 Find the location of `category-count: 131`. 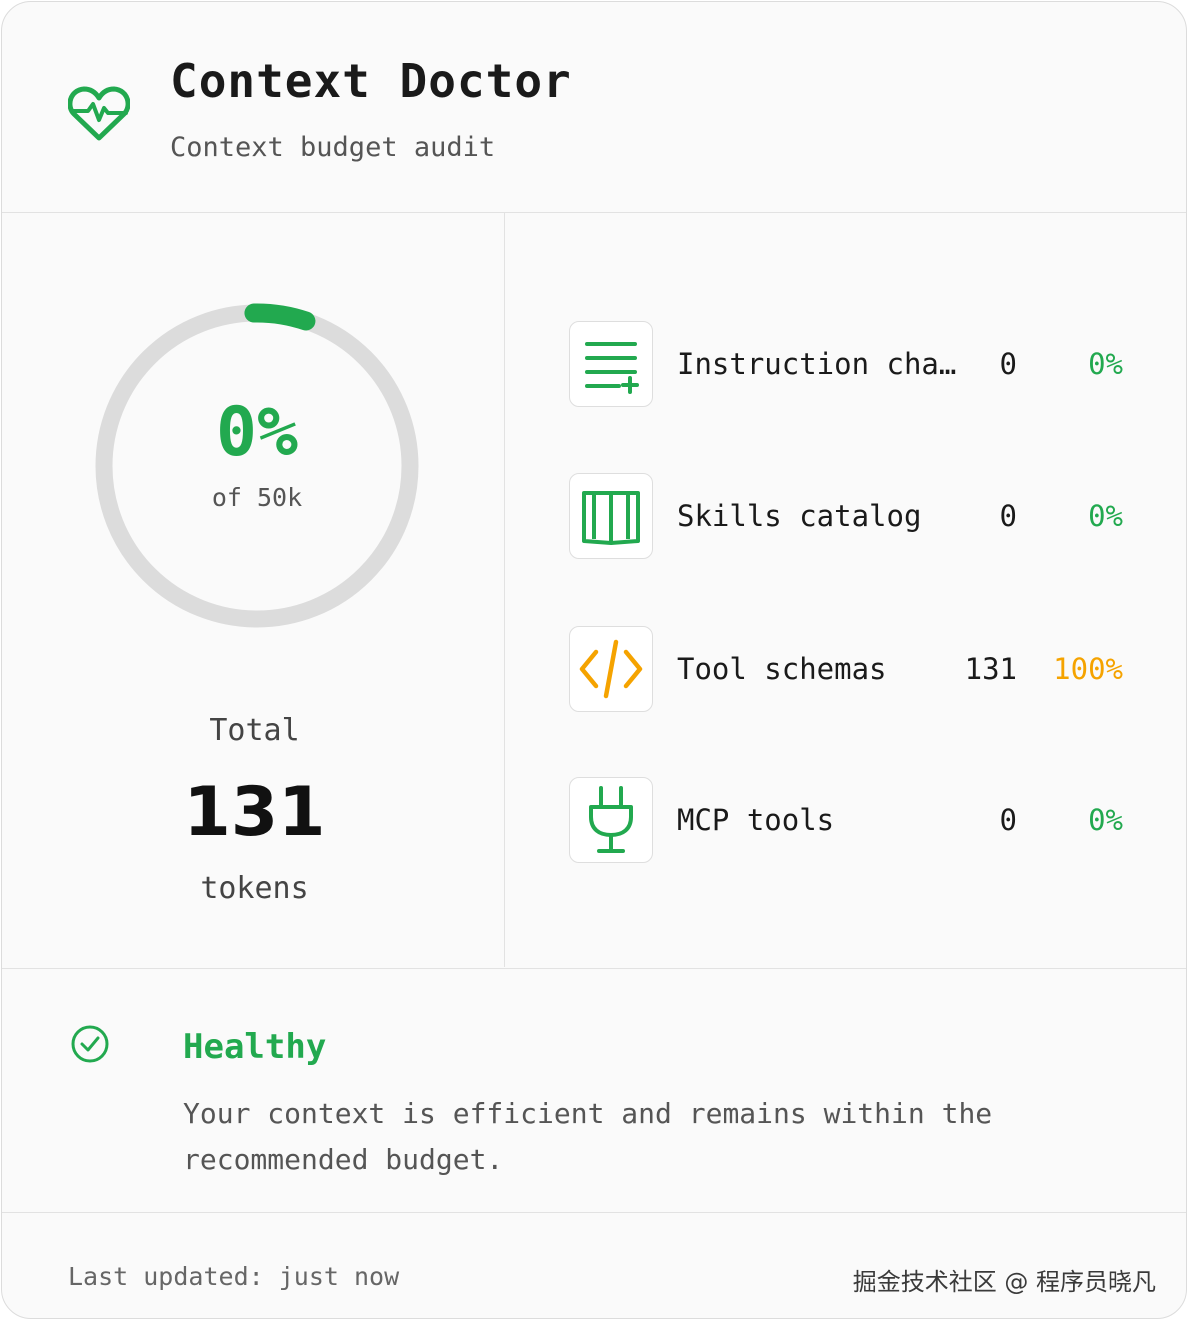

category-count: 131 is located at coordinates (990, 669).